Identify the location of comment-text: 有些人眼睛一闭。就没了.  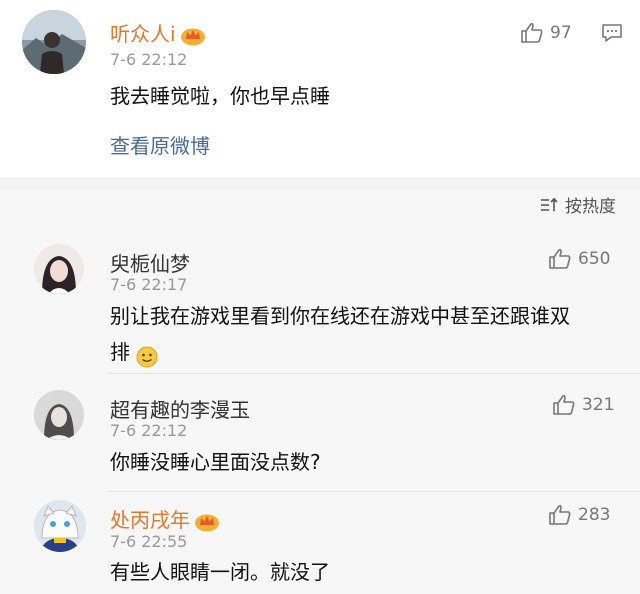
(220, 572).